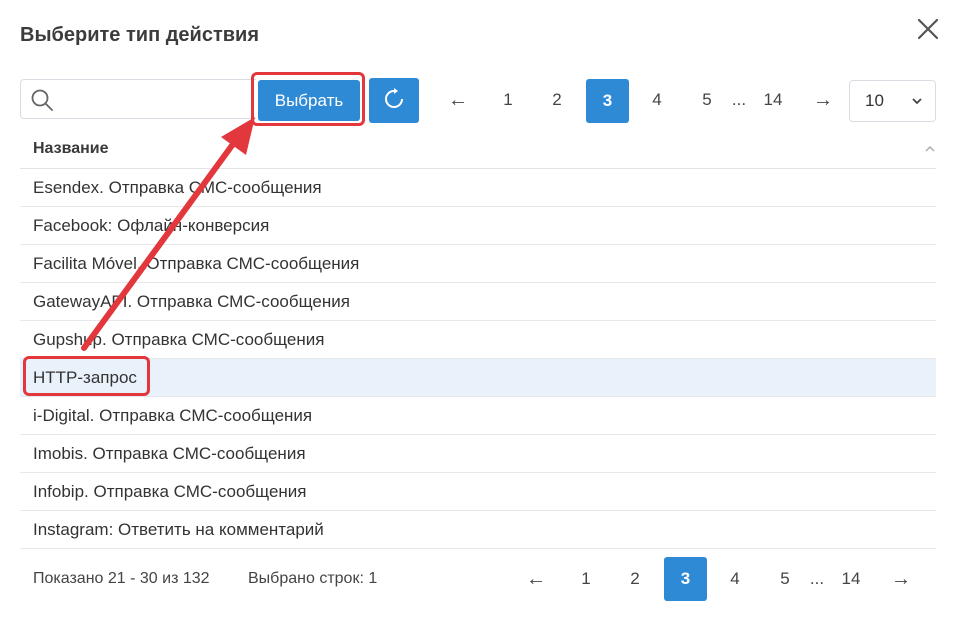 The image size is (957, 639). Describe the element at coordinates (892, 101) in the screenshot. I see `page-size-select: 10` at that location.